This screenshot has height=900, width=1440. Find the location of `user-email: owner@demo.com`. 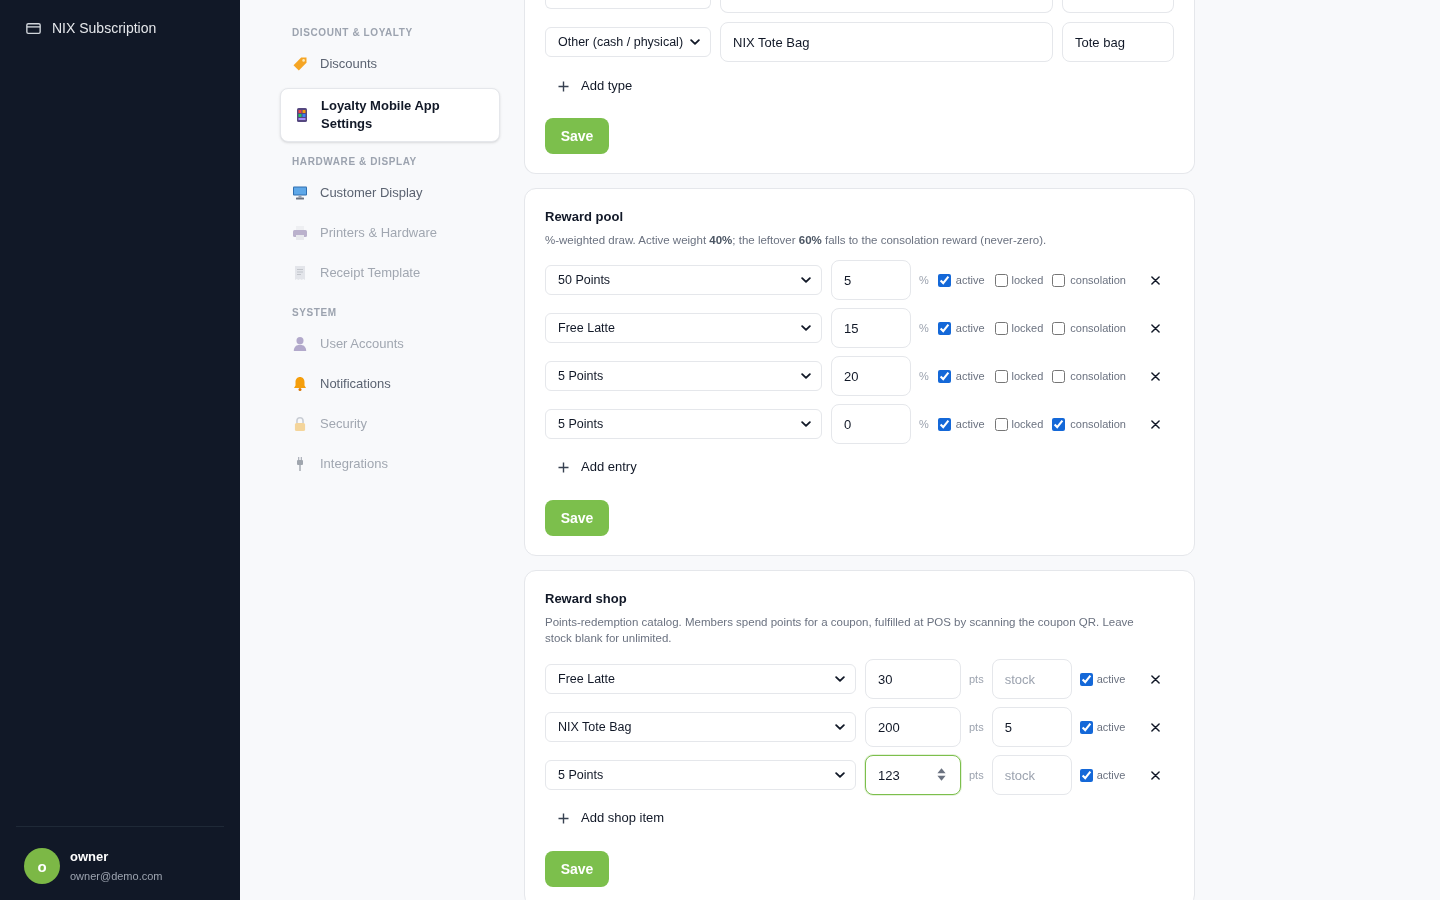

user-email: owner@demo.com is located at coordinates (116, 876).